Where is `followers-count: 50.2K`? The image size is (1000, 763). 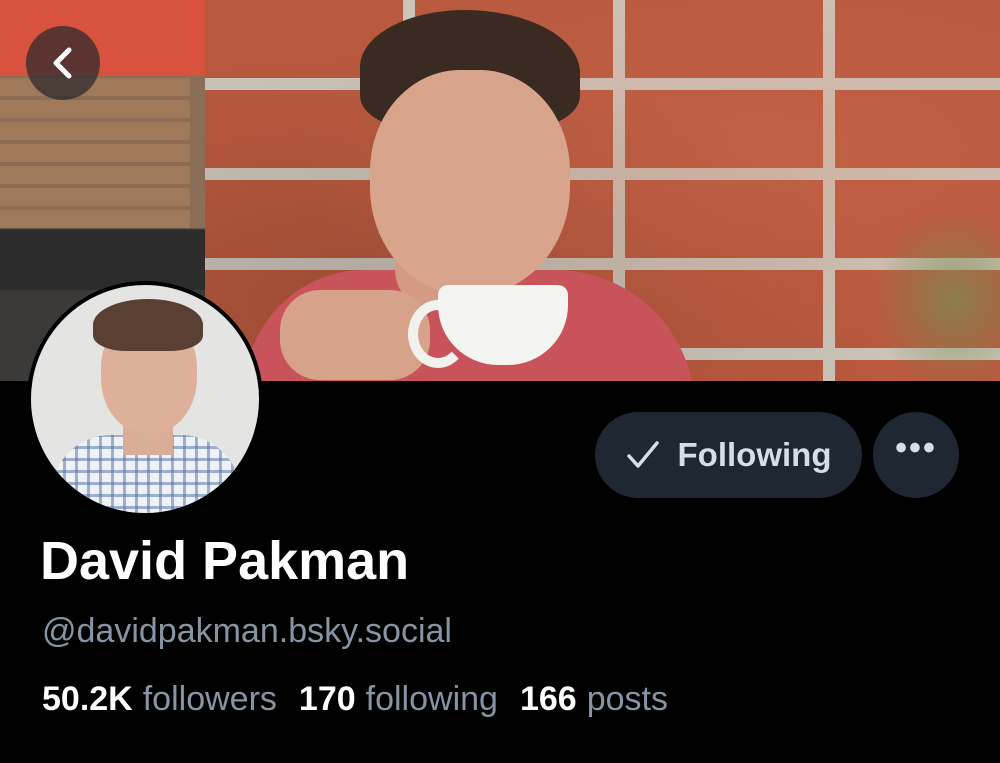
followers-count: 50.2K is located at coordinates (87, 699).